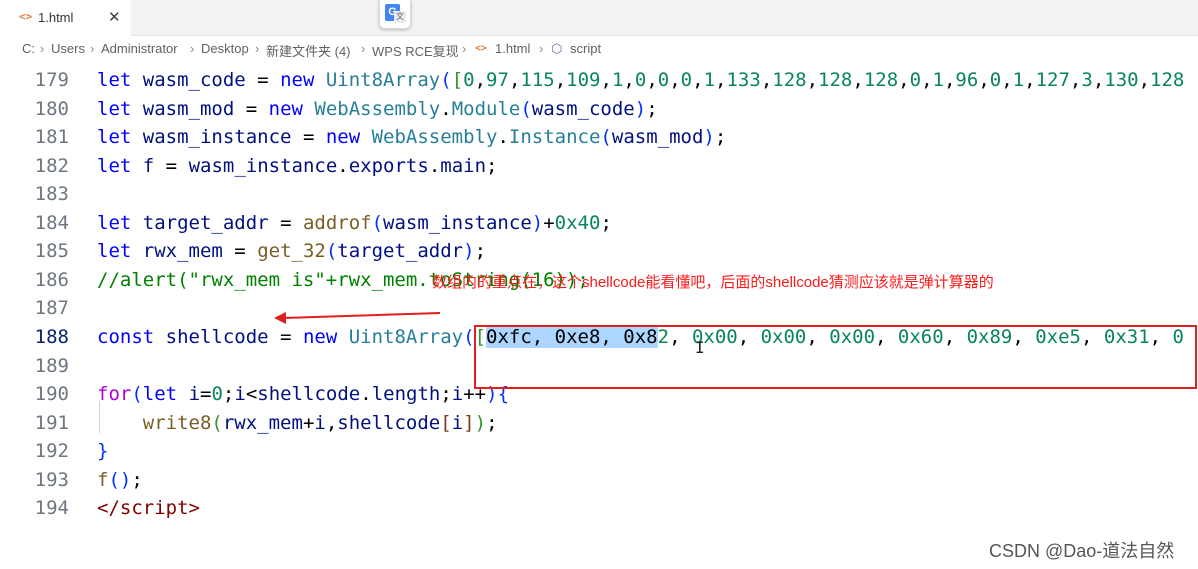  What do you see at coordinates (225, 48) in the screenshot?
I see `breadcrumb-item-desktop: Desktop` at bounding box center [225, 48].